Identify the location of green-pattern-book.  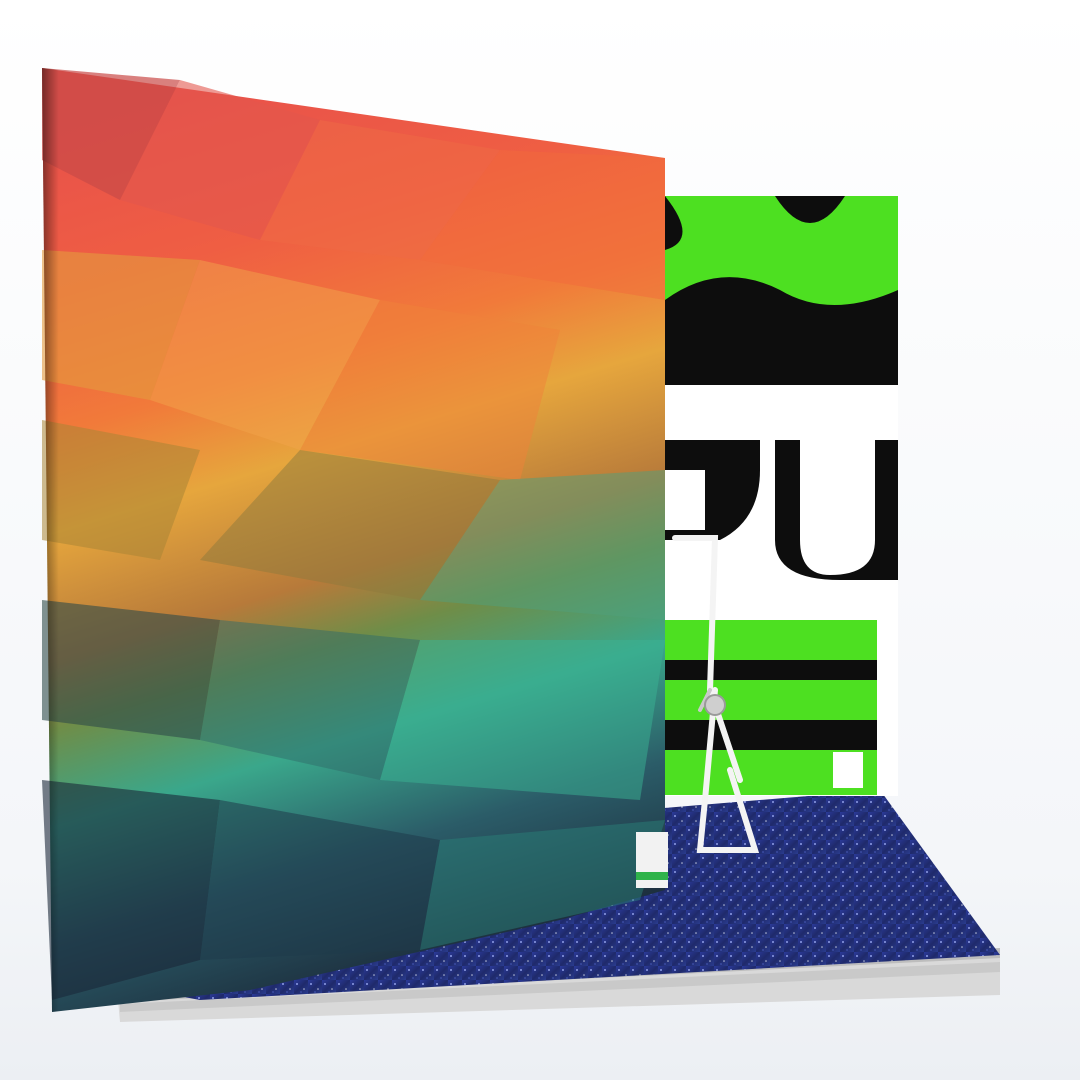
(779, 496).